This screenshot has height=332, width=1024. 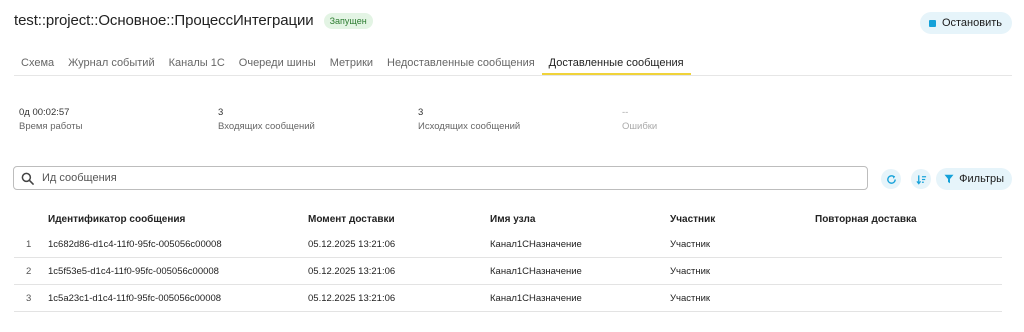 I want to click on sort-button, so click(x=921, y=179).